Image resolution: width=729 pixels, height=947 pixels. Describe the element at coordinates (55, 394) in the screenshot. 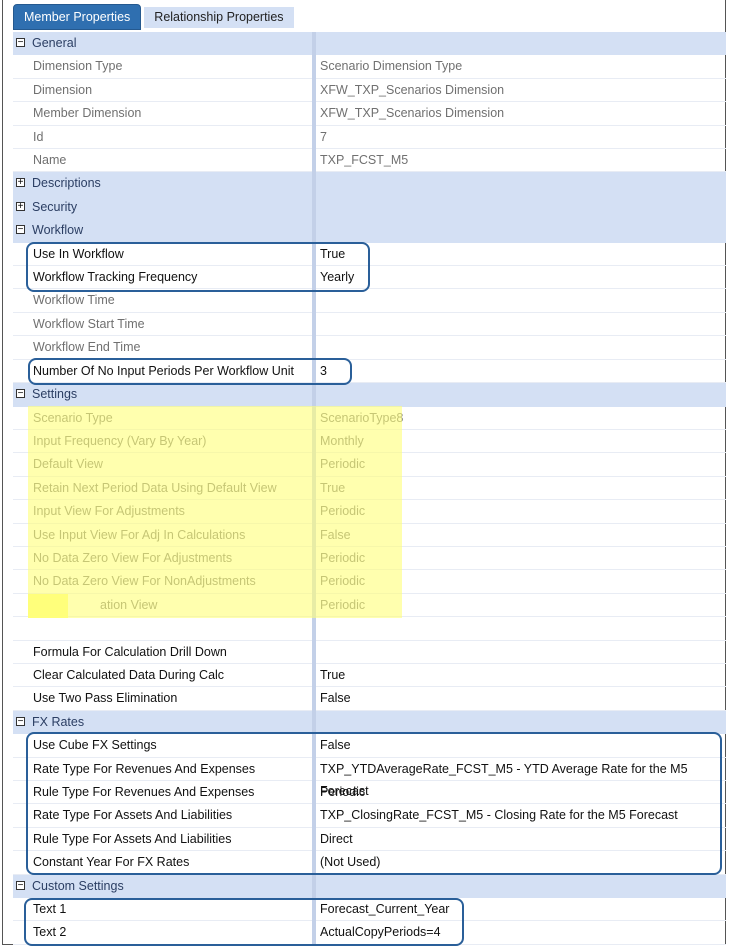

I see `section-label: Settings` at that location.